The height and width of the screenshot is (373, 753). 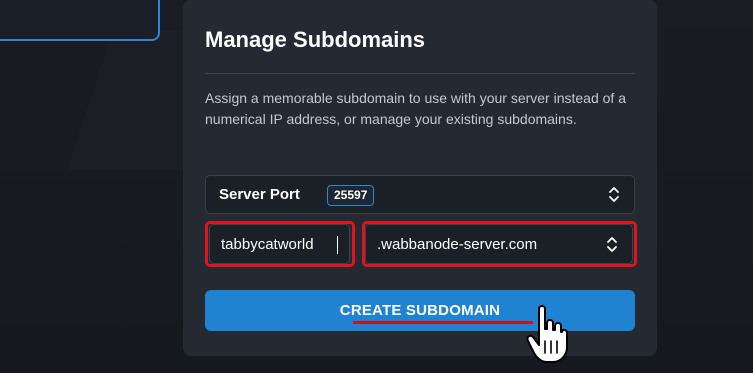 What do you see at coordinates (80, 20) in the screenshot?
I see `previous-card` at bounding box center [80, 20].